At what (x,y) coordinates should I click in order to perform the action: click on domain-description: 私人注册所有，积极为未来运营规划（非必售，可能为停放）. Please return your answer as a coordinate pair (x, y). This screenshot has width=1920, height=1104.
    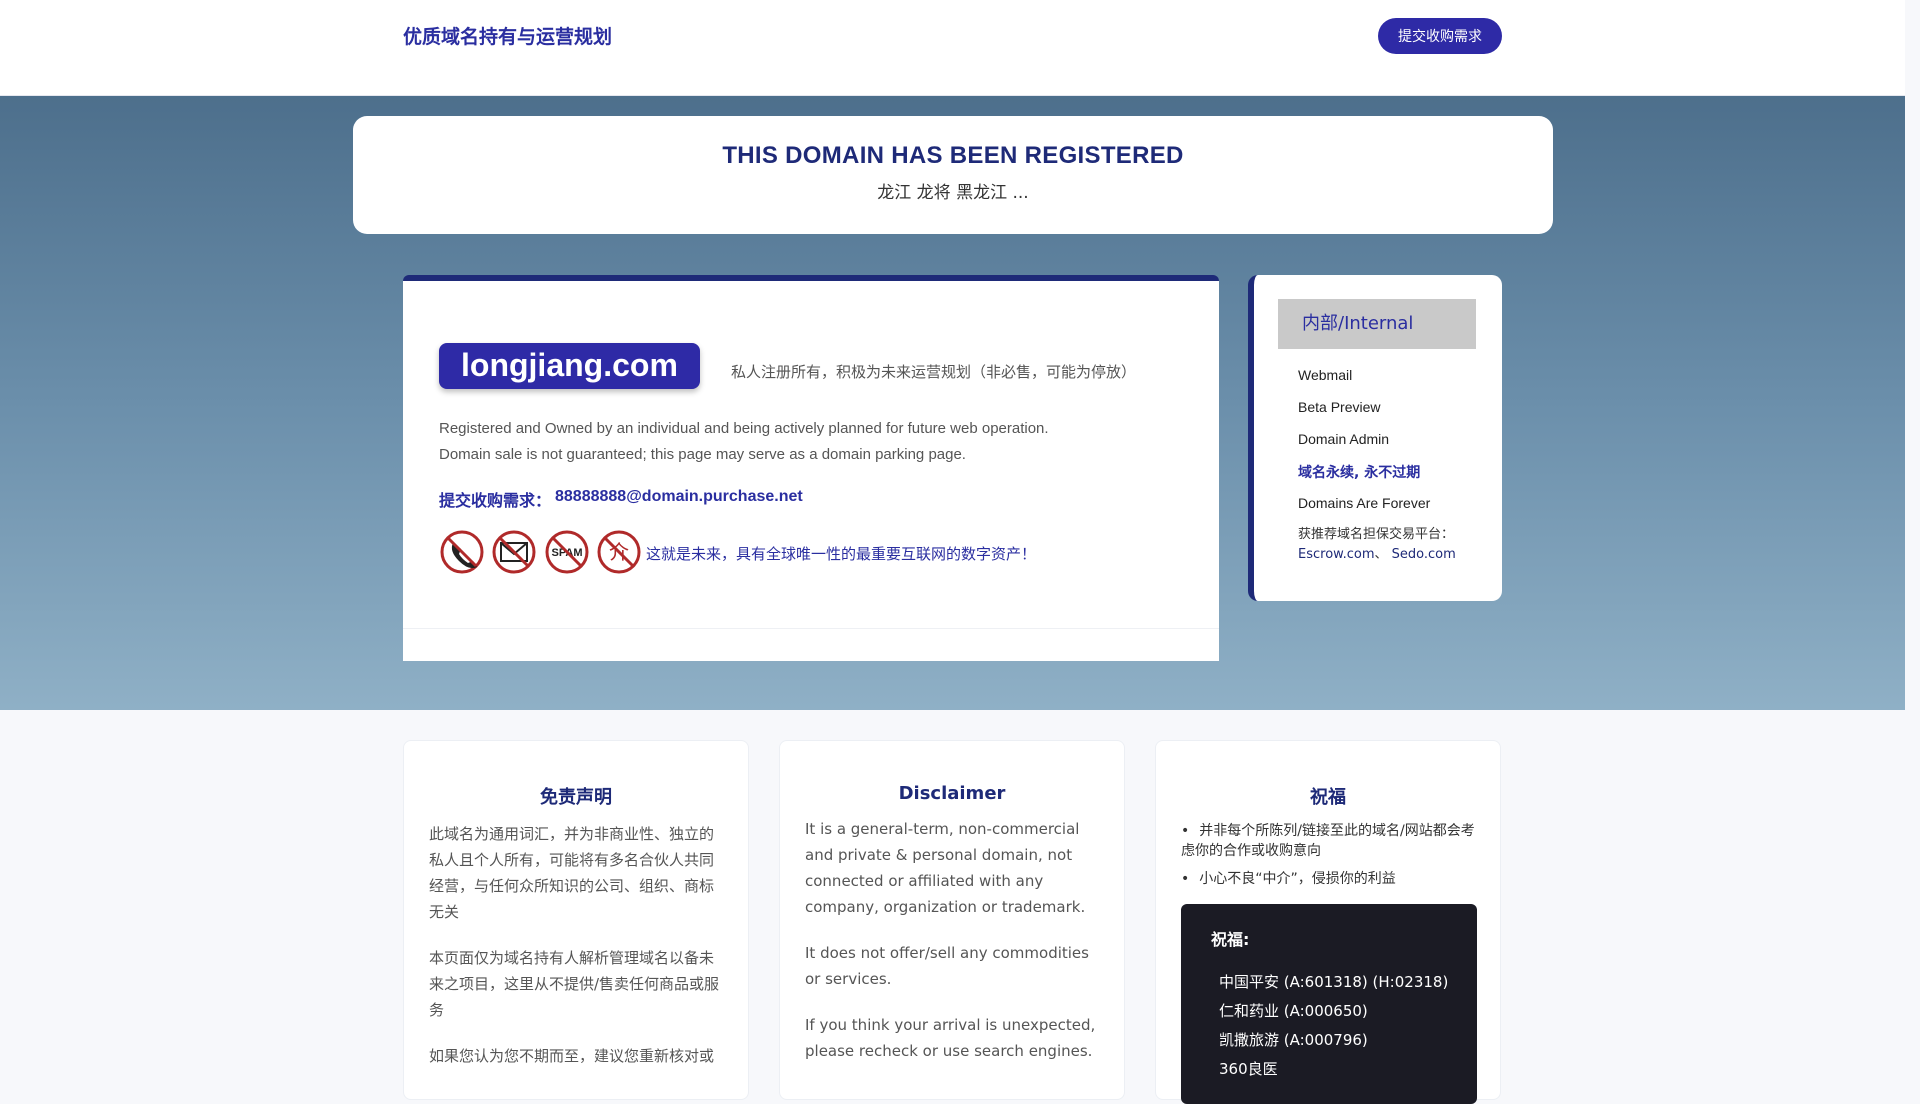
    Looking at the image, I should click on (934, 372).